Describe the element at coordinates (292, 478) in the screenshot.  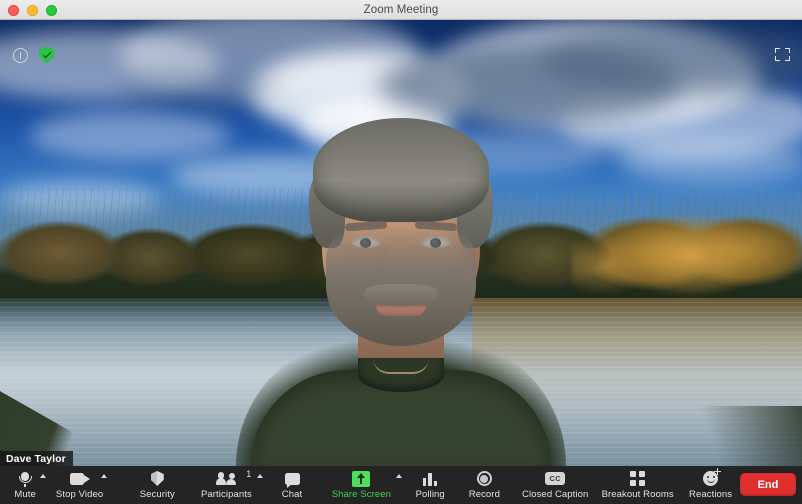
I see `chat-bubble-icon` at that location.